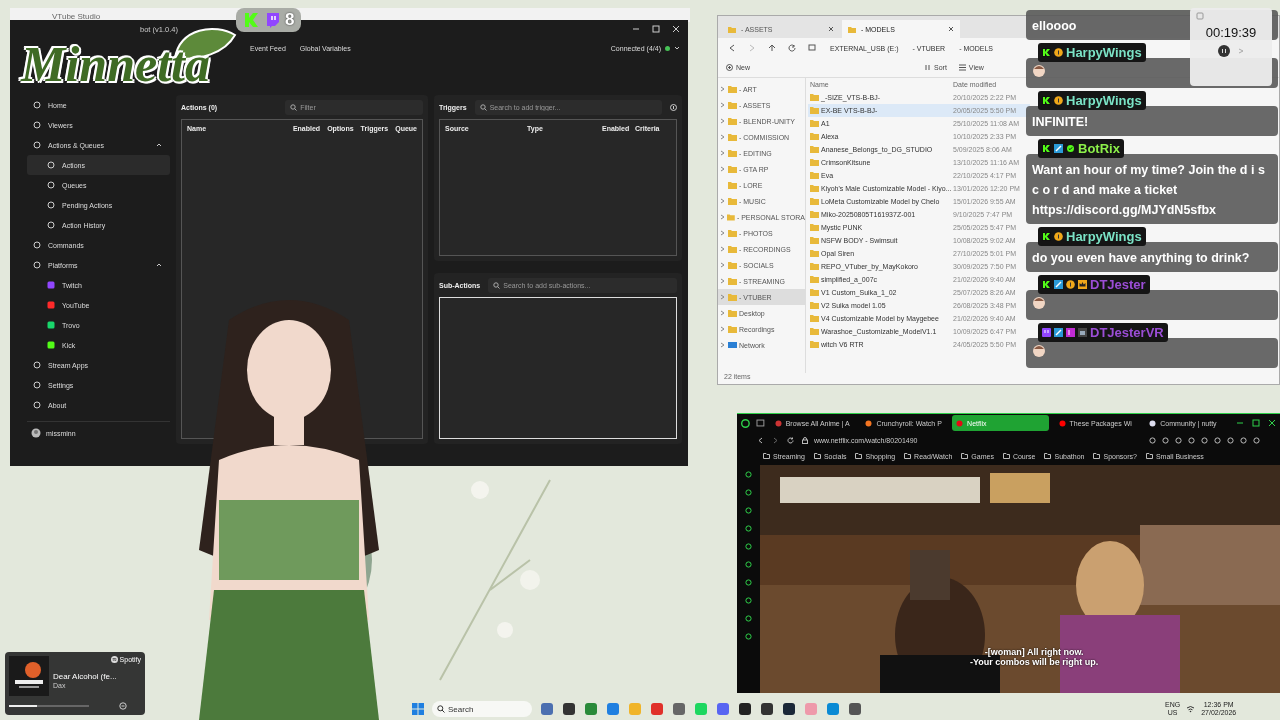 The width and height of the screenshot is (1280, 720). I want to click on logo-text: Minnetta, so click(115, 64).